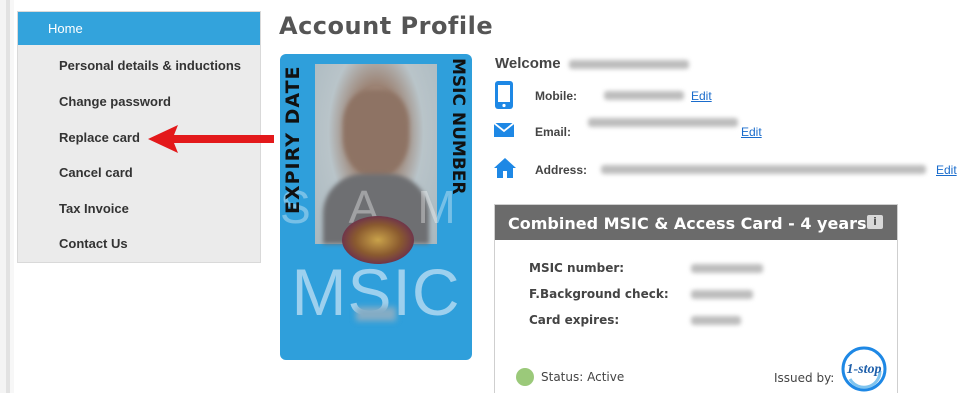  I want to click on background-check-label: F.Background check:, so click(599, 294).